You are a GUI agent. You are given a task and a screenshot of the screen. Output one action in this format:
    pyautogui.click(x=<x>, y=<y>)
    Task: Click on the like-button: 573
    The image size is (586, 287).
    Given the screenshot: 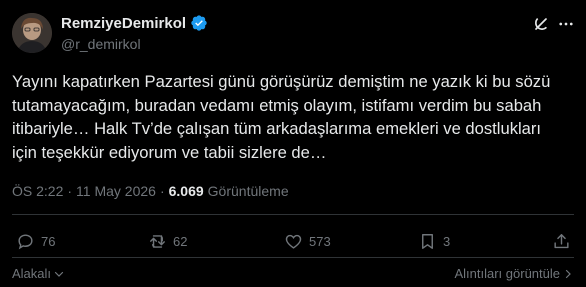 What is the action you would take?
    pyautogui.click(x=307, y=241)
    